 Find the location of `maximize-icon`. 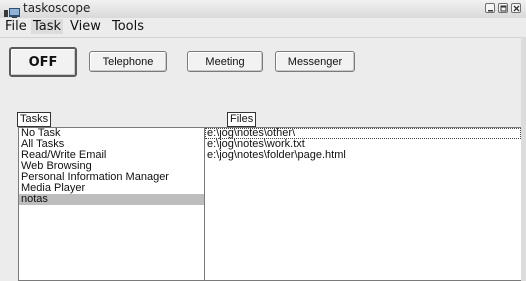

maximize-icon is located at coordinates (503, 8).